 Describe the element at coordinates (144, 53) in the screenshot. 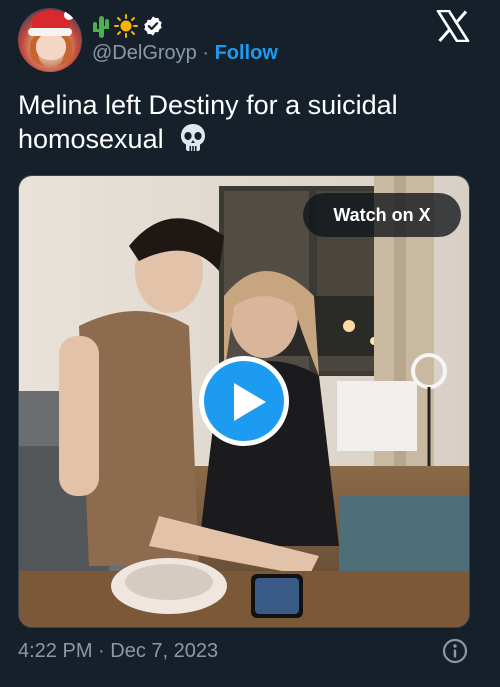

I see `author-handle: @DelGroyp` at that location.